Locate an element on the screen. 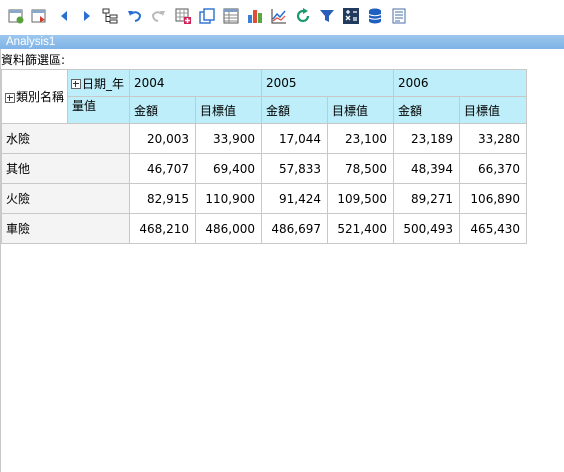 The image size is (564, 472). copy-icon is located at coordinates (207, 16).